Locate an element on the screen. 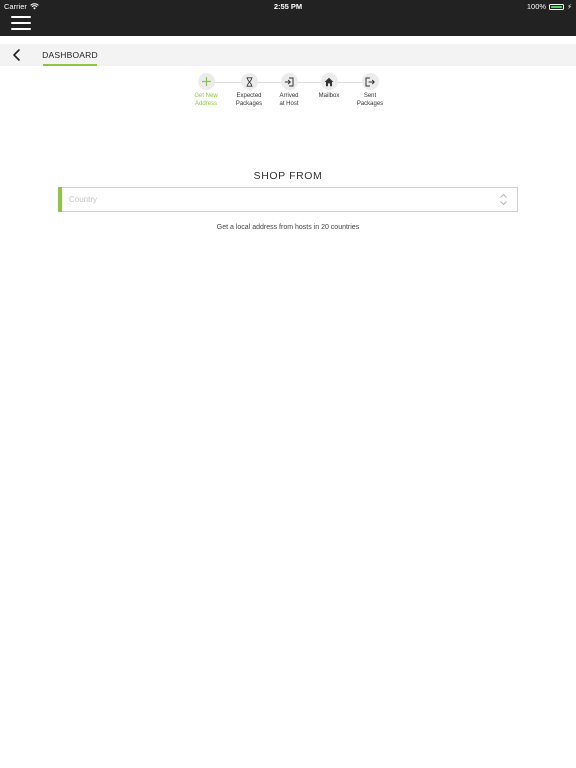 The height and width of the screenshot is (768, 576). country-select: Country is located at coordinates (288, 199).